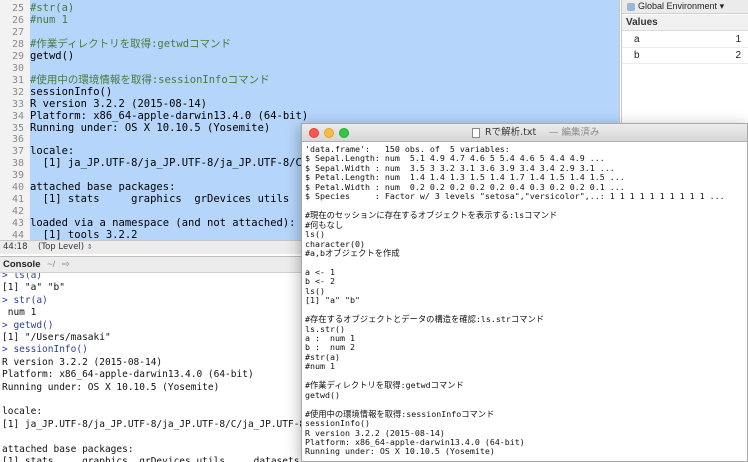 The width and height of the screenshot is (748, 462). I want to click on scope-arrow-icon: ⇕, so click(89, 247).